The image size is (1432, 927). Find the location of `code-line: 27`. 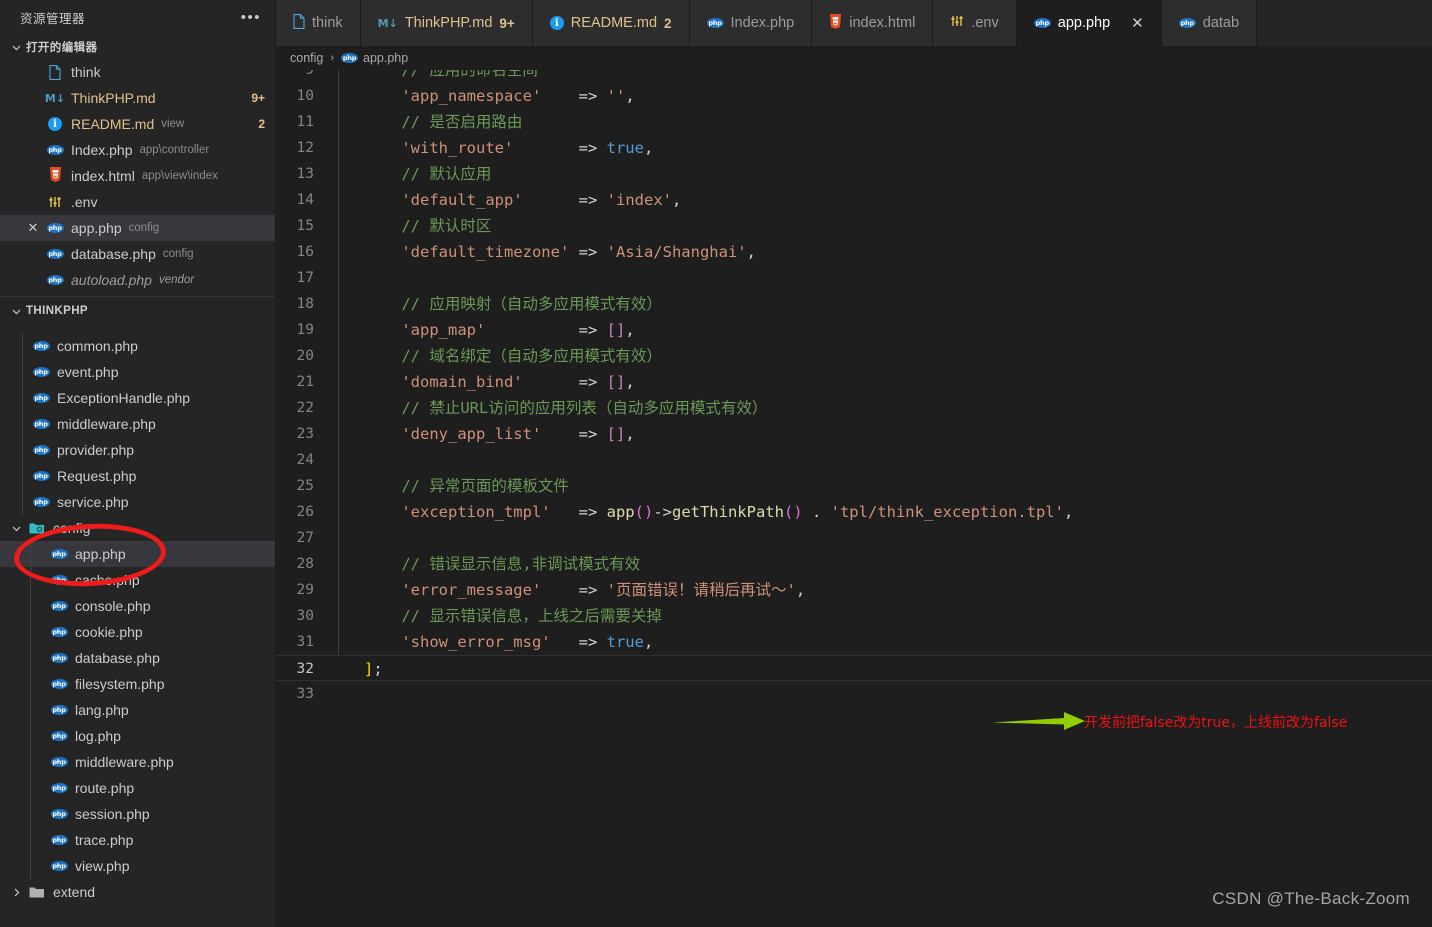

code-line: 27 is located at coordinates (854, 538).